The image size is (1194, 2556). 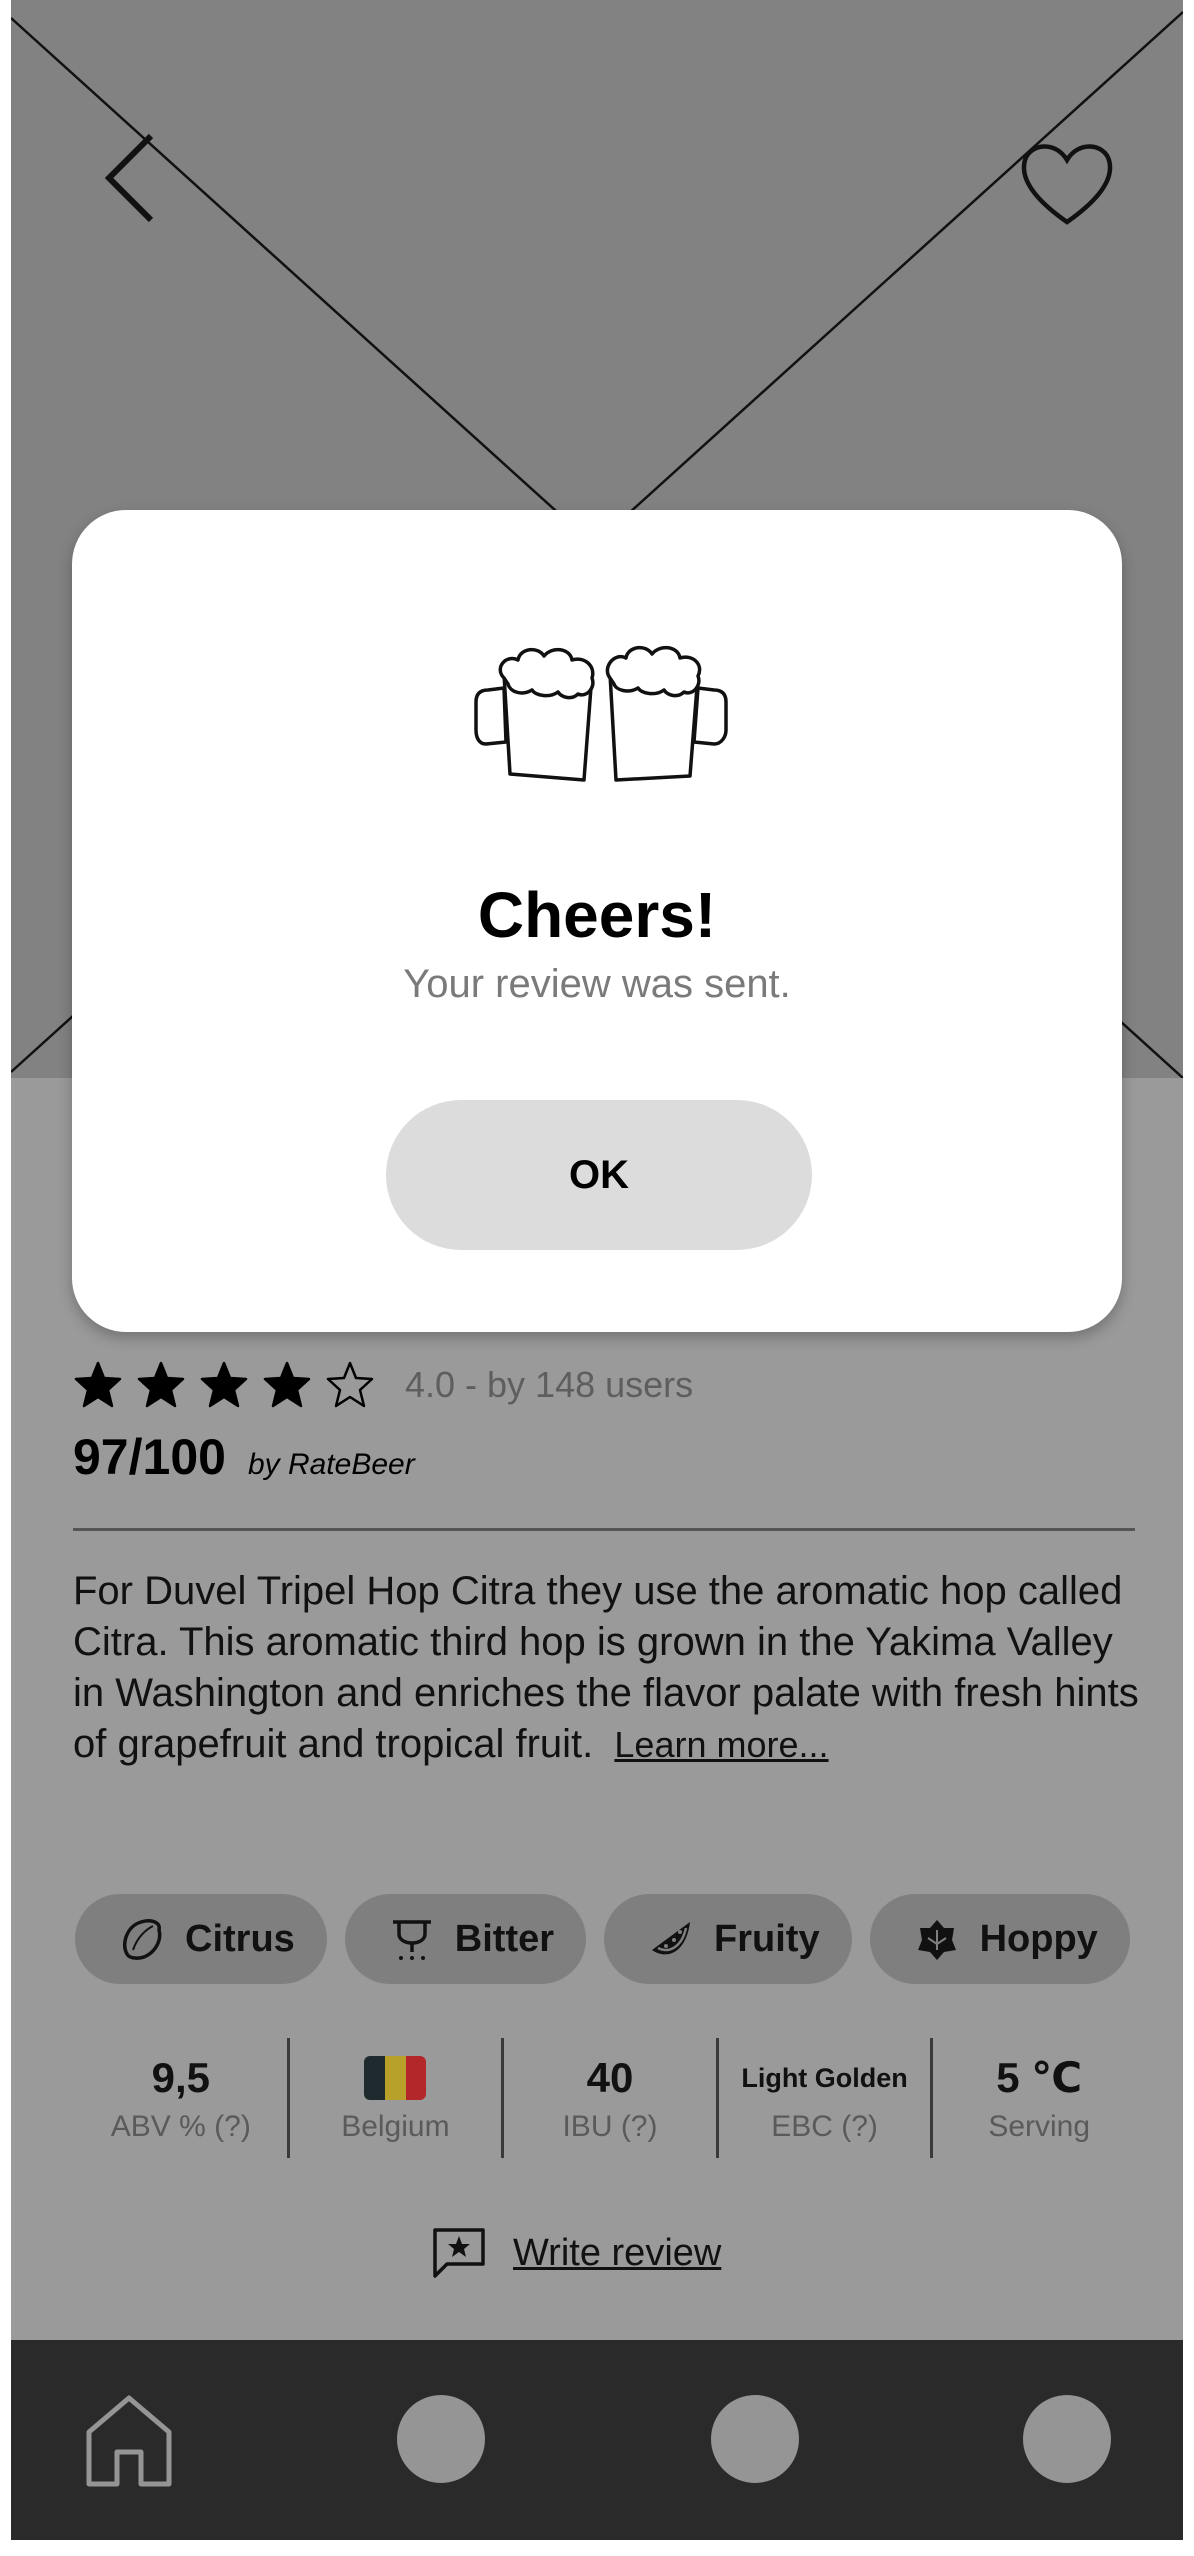 What do you see at coordinates (824, 2078) in the screenshot?
I see `stat-value: Light Golden` at bounding box center [824, 2078].